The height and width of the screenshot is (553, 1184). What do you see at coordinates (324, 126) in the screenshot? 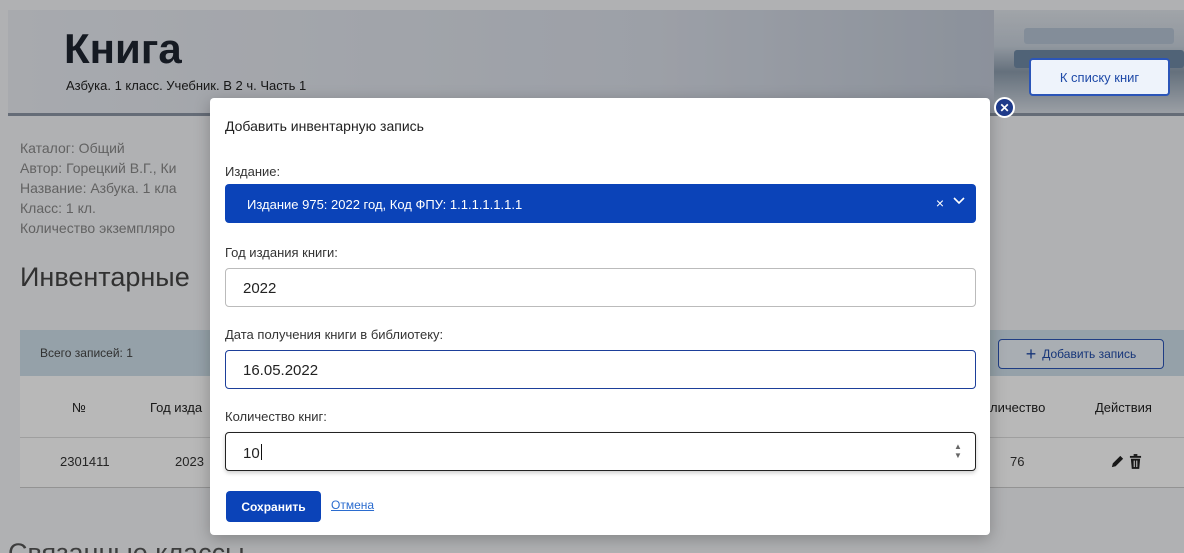
I see `modal-title: Добавить инвентарную запись` at bounding box center [324, 126].